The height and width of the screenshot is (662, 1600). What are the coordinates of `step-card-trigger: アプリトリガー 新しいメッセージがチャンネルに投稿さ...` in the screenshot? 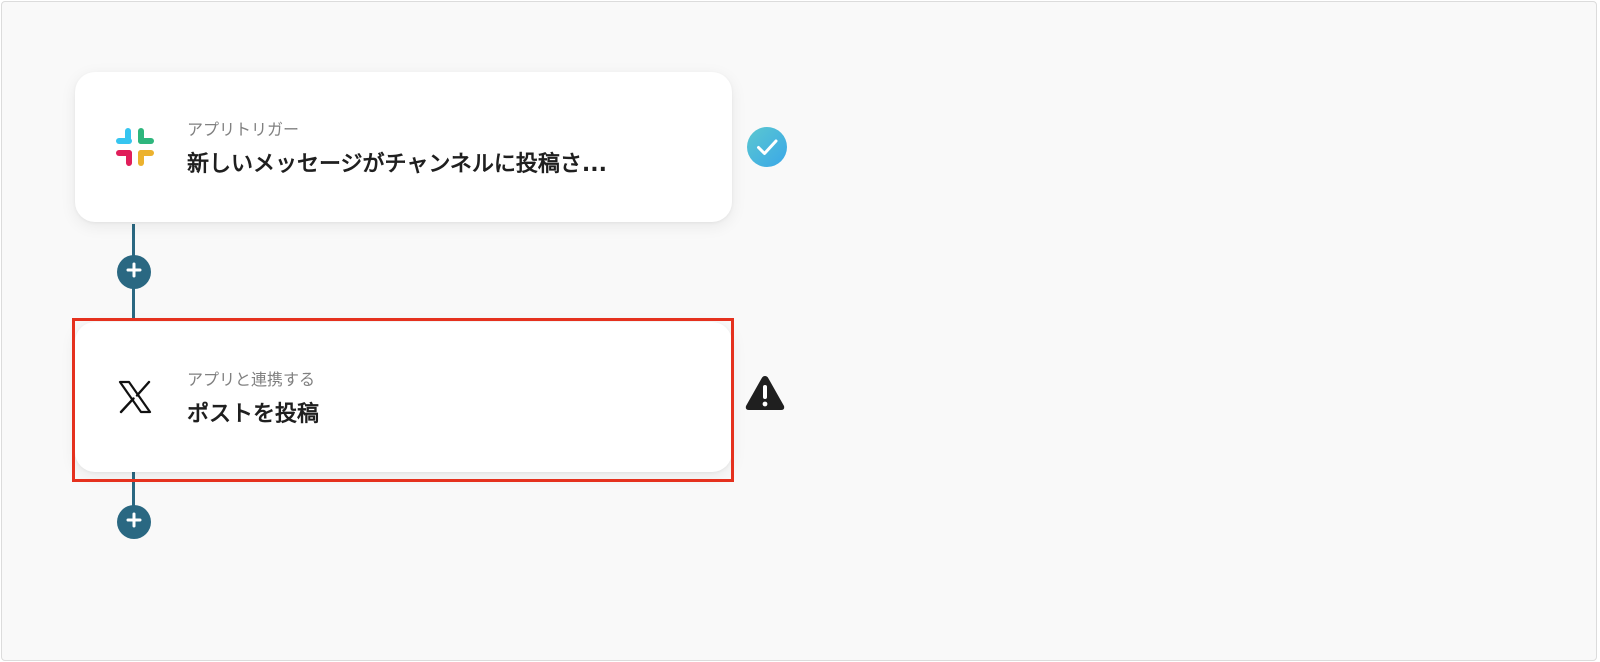 It's located at (403, 147).